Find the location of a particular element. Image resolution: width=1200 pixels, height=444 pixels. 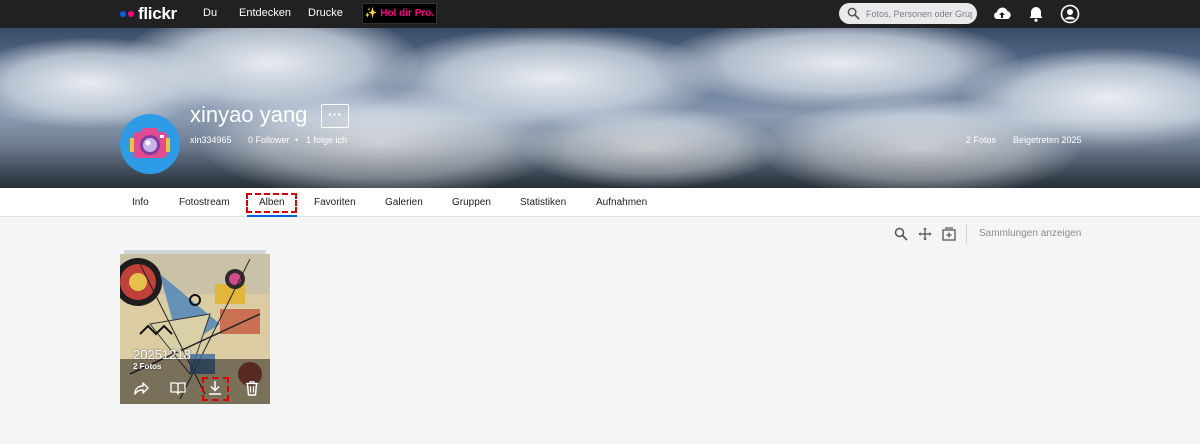

upload-cloud-icon is located at coordinates (1002, 14).